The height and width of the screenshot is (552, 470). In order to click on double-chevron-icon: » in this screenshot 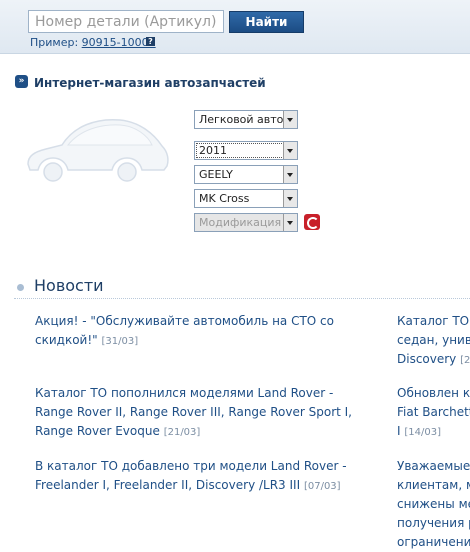, I will do `click(21, 81)`.